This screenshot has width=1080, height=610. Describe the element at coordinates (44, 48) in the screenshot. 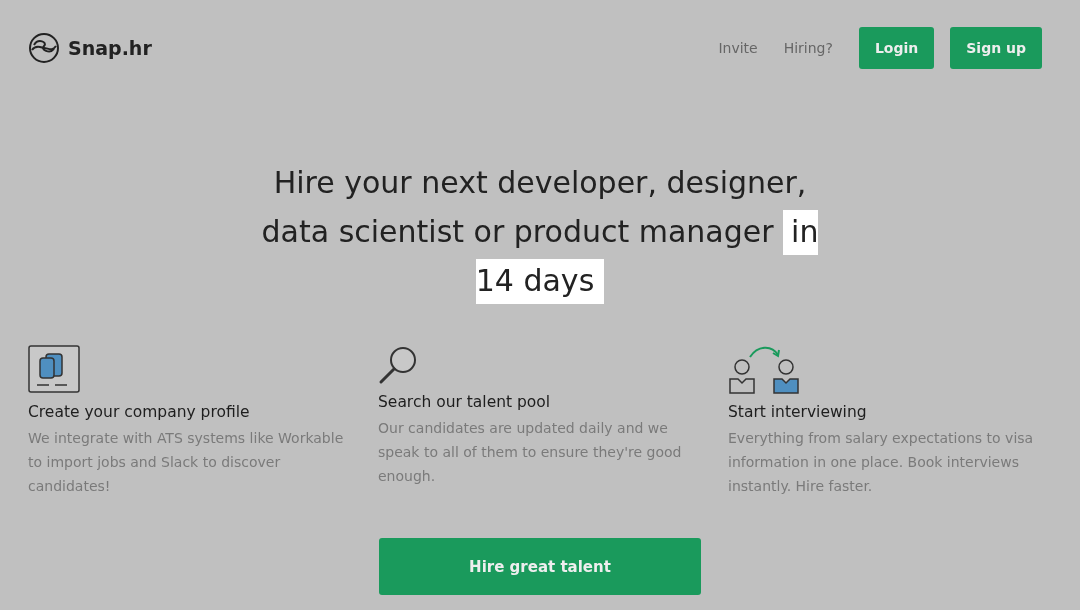

I see `logo-icon` at that location.